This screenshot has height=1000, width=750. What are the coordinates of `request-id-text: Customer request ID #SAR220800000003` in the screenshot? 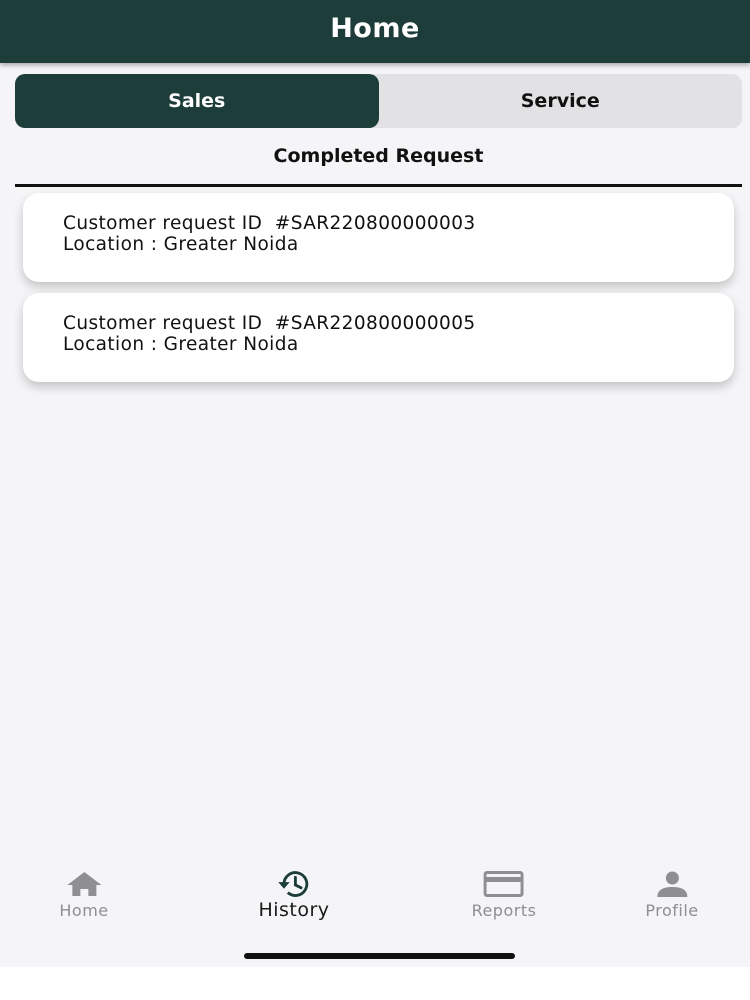 It's located at (269, 223).